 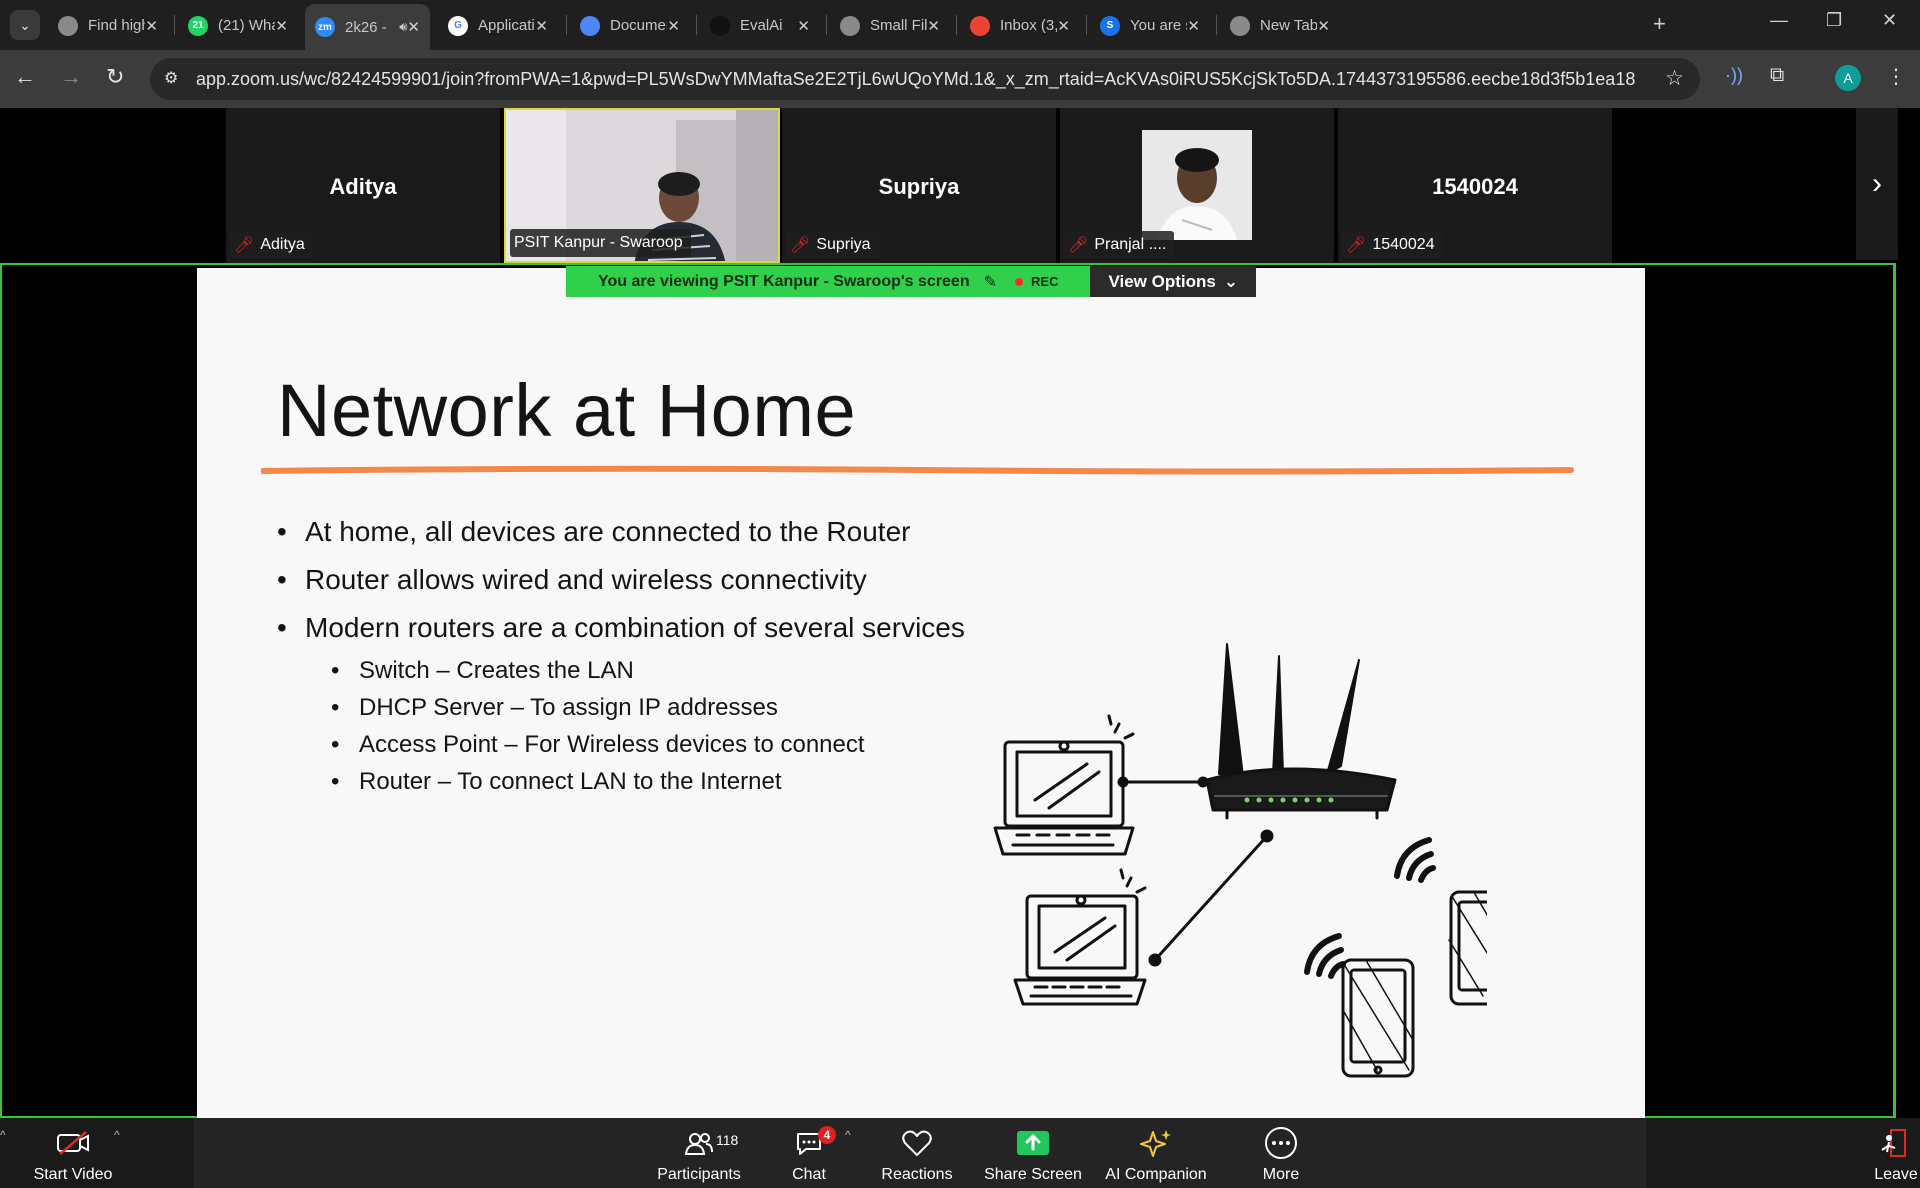 I want to click on back-button: ←, so click(x=25, y=77).